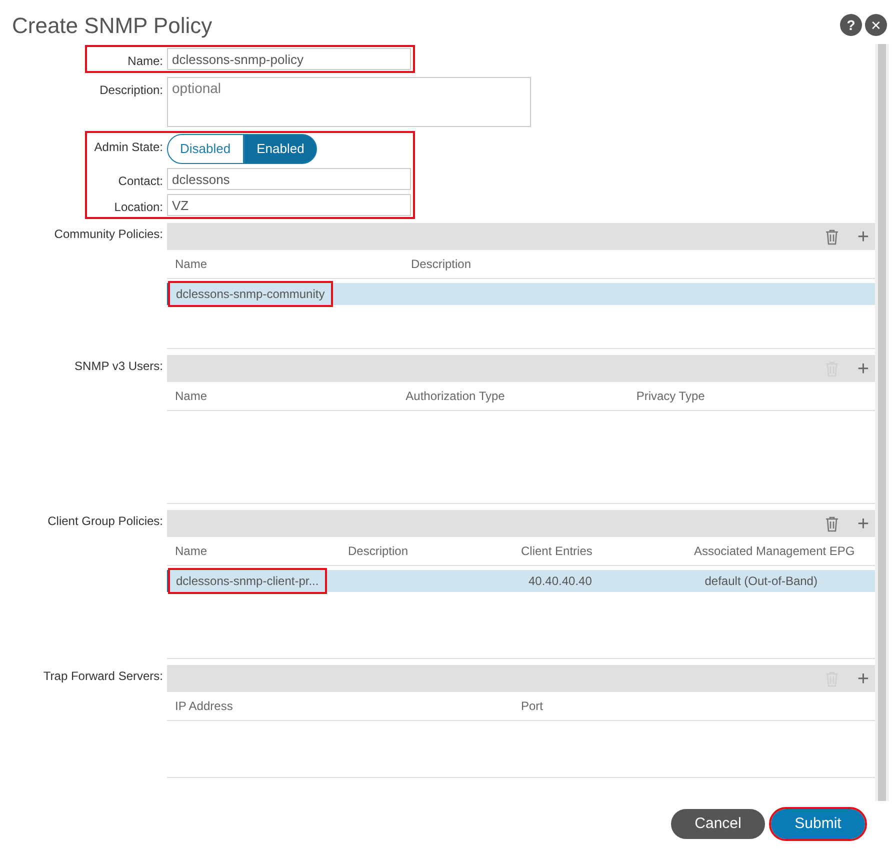  What do you see at coordinates (349, 102) in the screenshot?
I see `description-field: optional` at bounding box center [349, 102].